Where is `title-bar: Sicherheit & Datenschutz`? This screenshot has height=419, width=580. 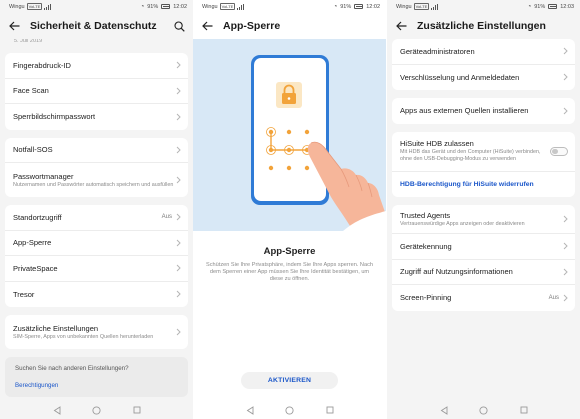
title-bar: Sicherheit & Datenschutz is located at coordinates (96, 26).